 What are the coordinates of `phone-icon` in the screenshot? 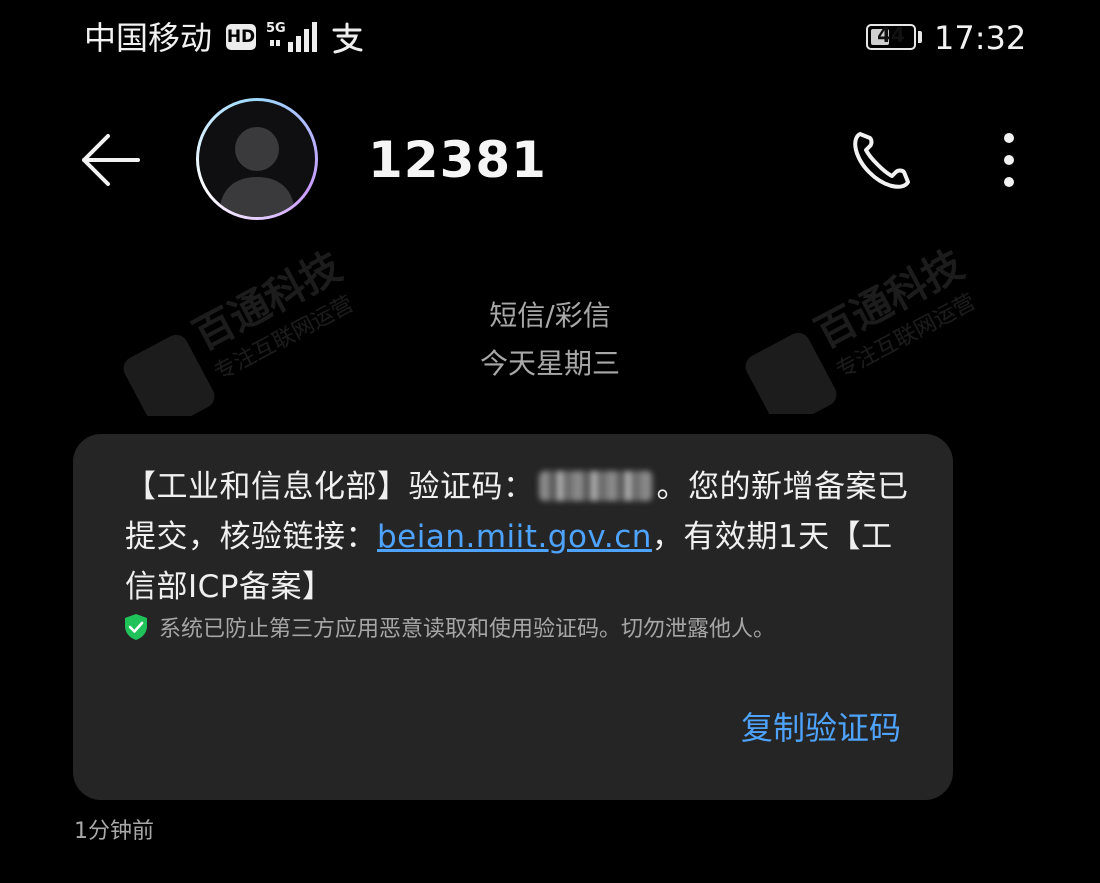 It's located at (882, 160).